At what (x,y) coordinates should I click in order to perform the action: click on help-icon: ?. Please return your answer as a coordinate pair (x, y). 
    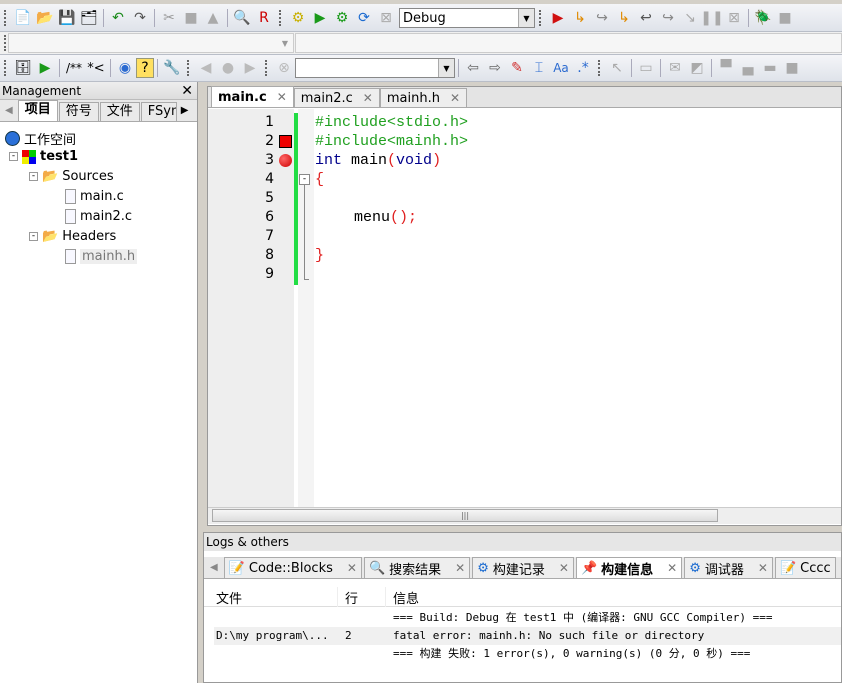
    Looking at the image, I should click on (145, 68).